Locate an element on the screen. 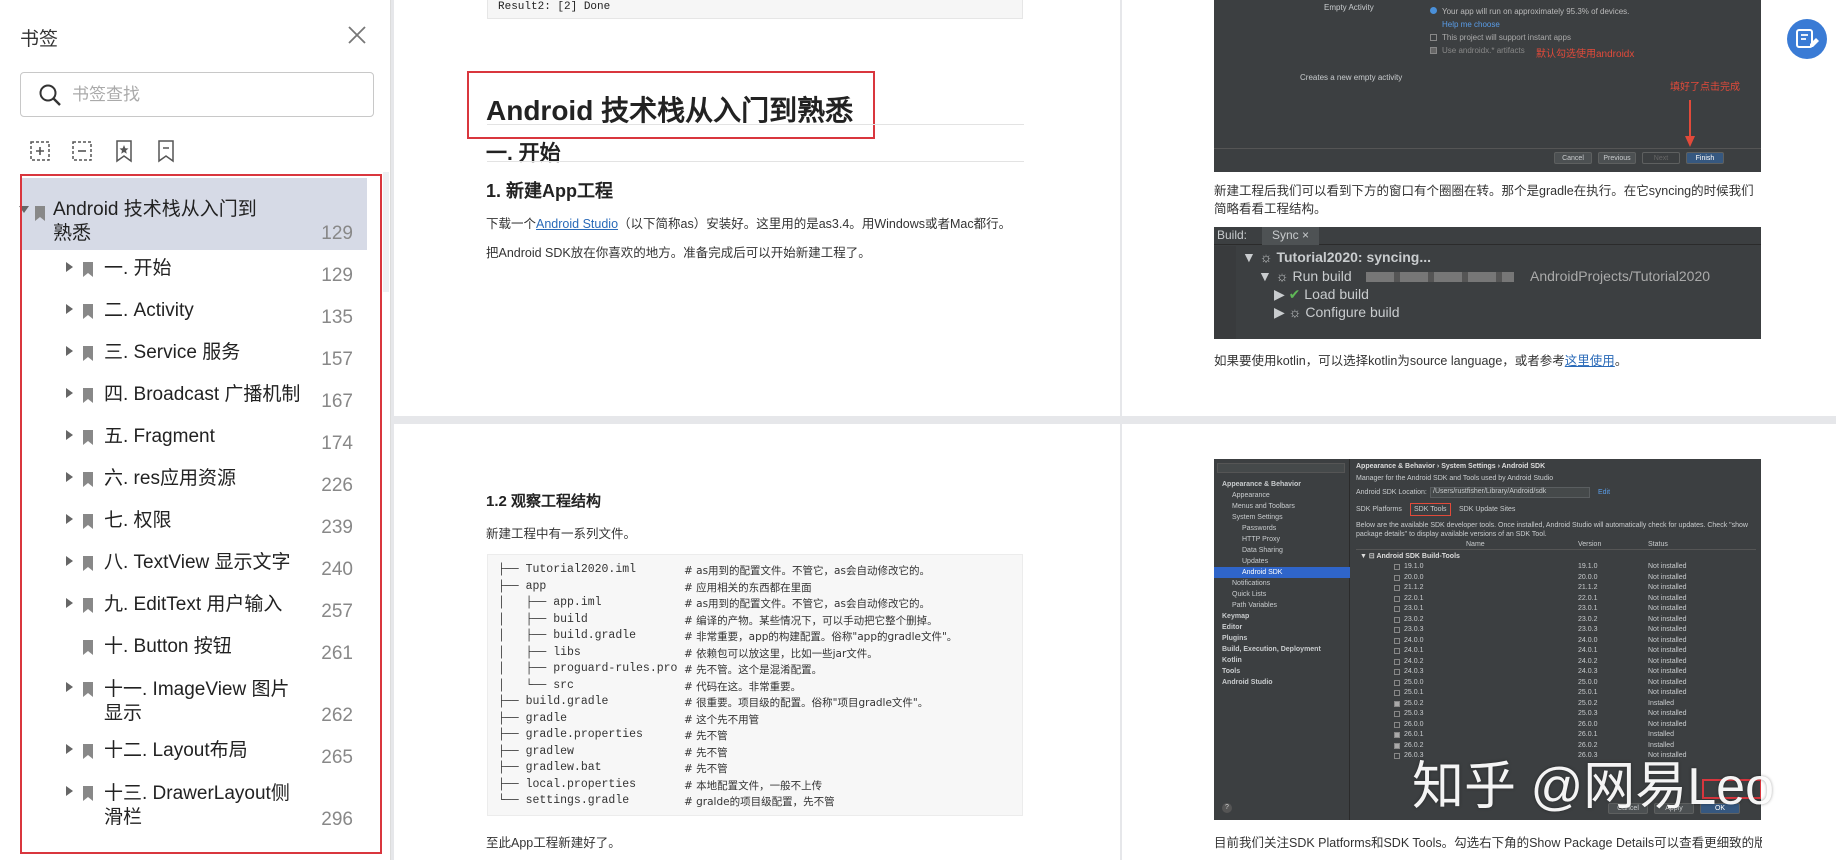 The height and width of the screenshot is (860, 1836). bookmark-item: 十三. DrawerLayout侧 滑栏 296 is located at coordinates (194, 805).